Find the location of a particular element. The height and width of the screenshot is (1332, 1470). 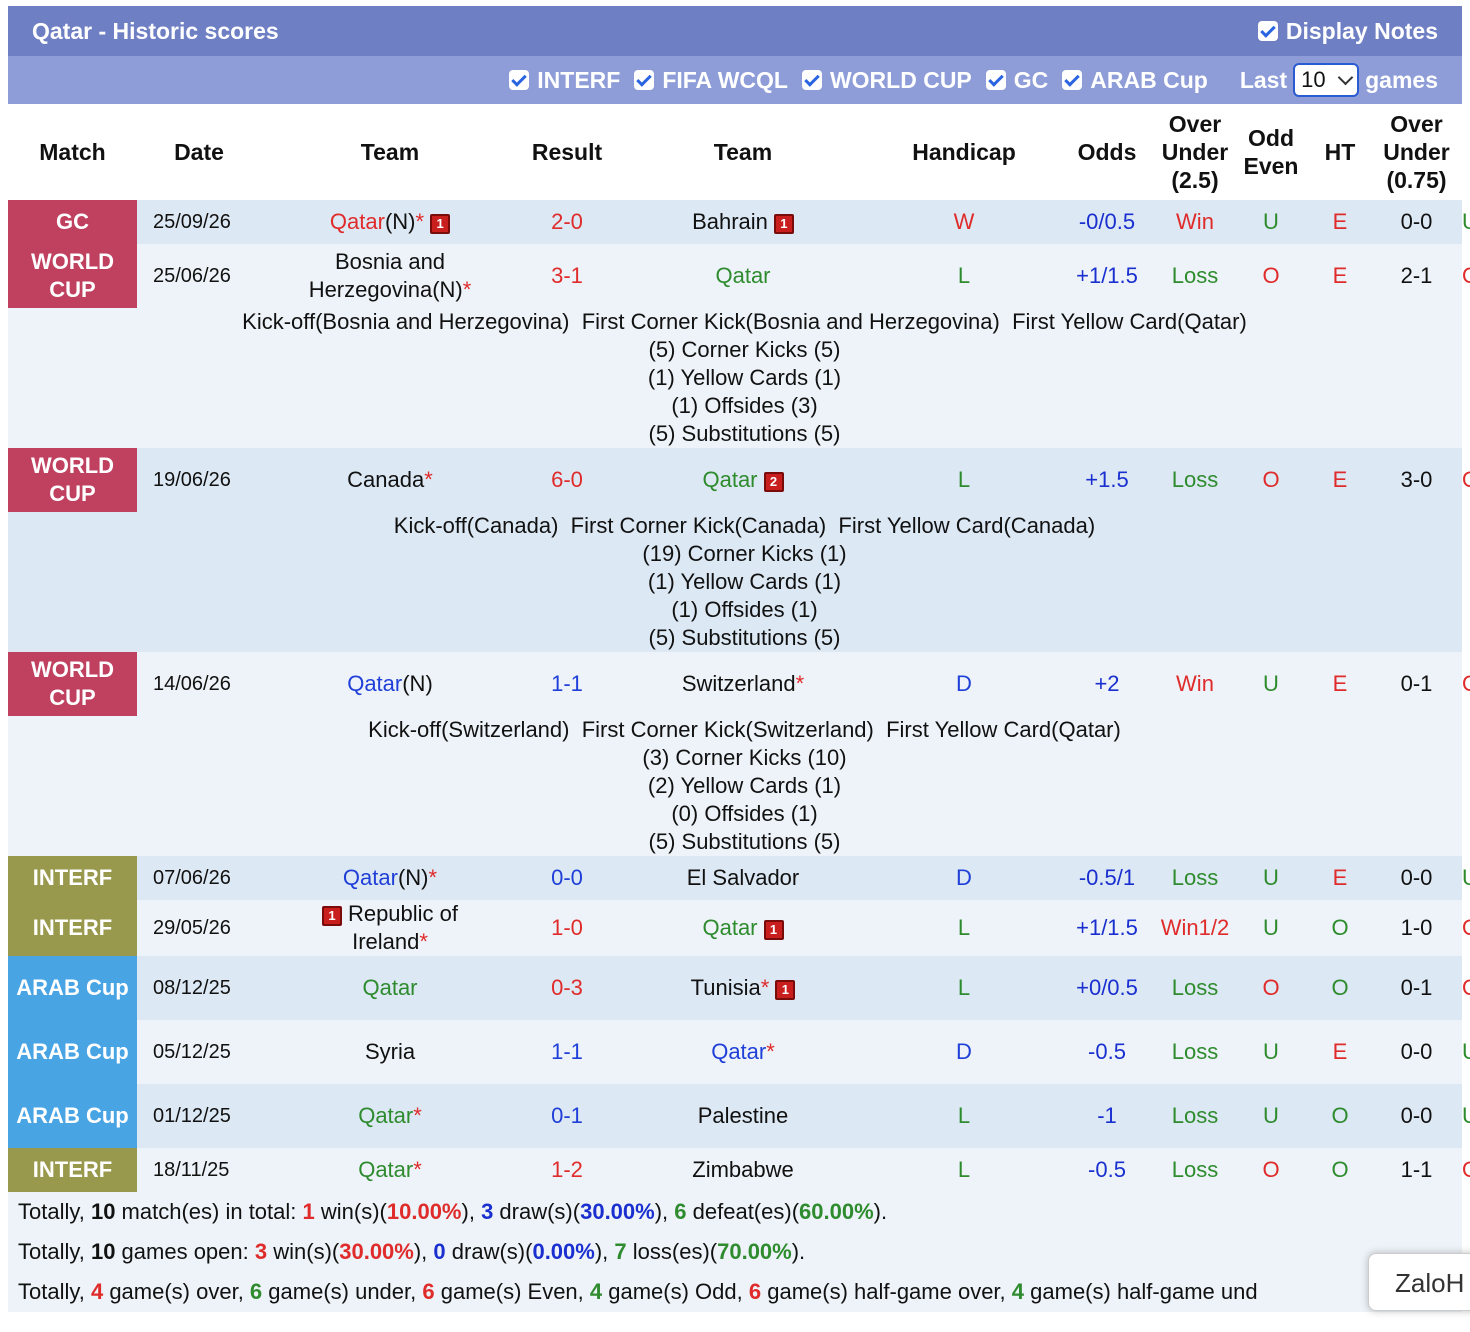

away-team-name: El Salvador is located at coordinates (743, 877).